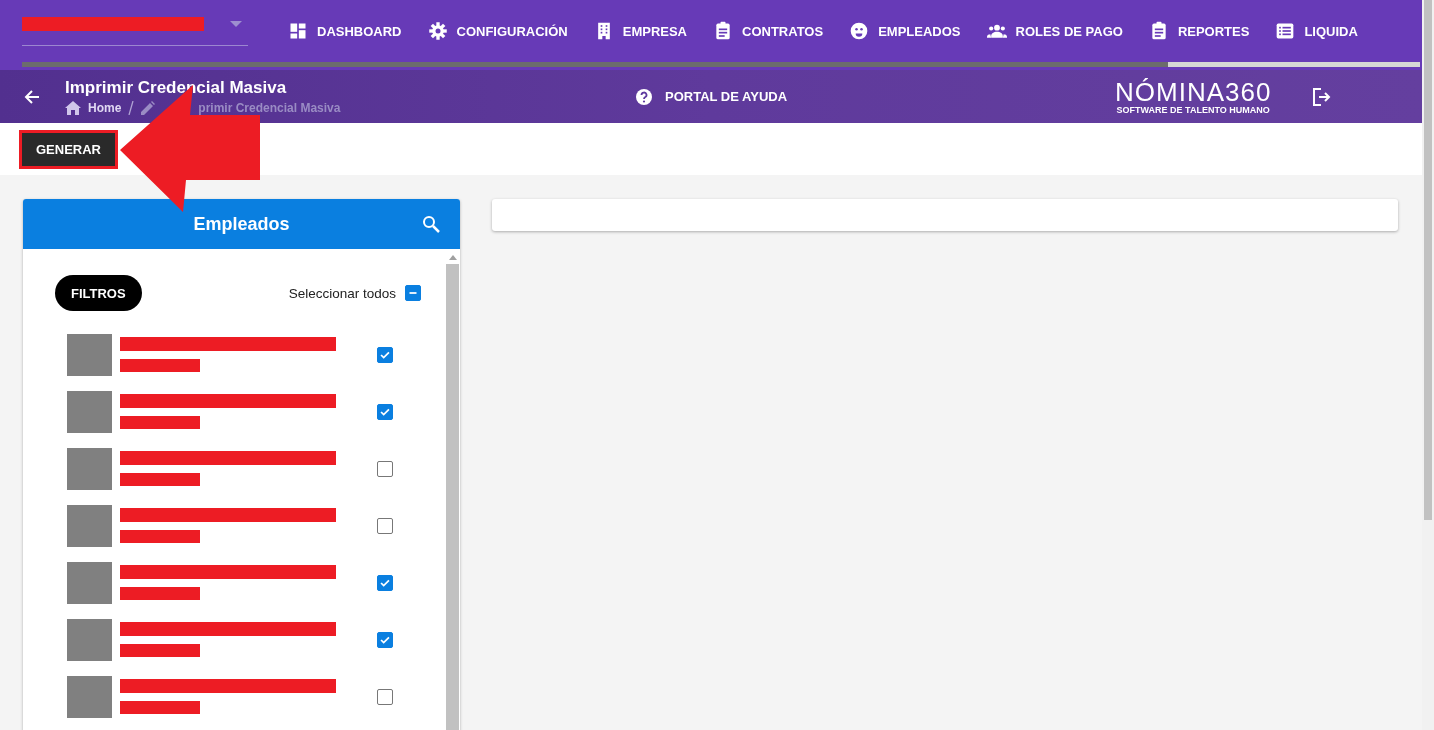  I want to click on page-title: Imprimir Credencial Masiva, so click(176, 88).